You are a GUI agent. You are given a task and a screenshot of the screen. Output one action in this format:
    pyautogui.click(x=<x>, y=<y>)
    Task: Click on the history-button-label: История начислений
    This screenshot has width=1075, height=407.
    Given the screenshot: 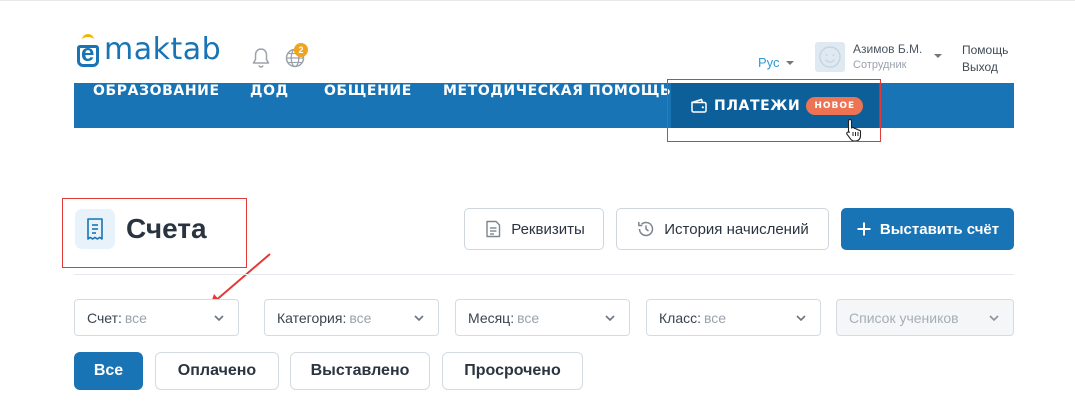 What is the action you would take?
    pyautogui.click(x=736, y=229)
    